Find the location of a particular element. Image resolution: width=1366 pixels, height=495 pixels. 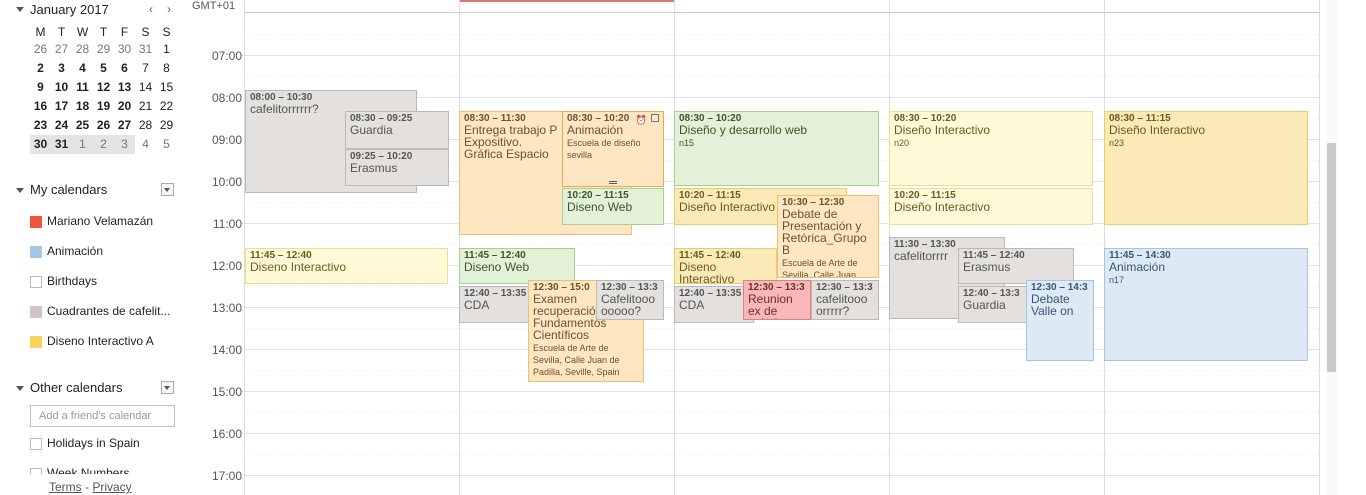

calendar-item: Holidays in Spain is located at coordinates (105, 444).